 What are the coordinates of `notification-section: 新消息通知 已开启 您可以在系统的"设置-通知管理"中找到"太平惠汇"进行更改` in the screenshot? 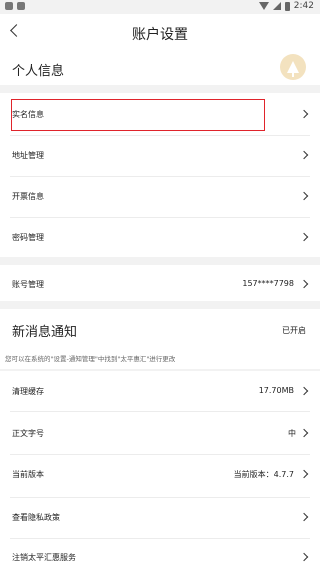 It's located at (160, 339).